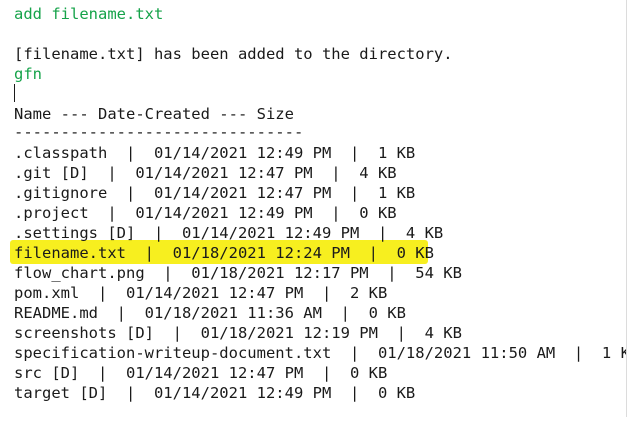 This screenshot has height=432, width=627. Describe the element at coordinates (28, 74) in the screenshot. I see `command-line-2: gfn` at that location.